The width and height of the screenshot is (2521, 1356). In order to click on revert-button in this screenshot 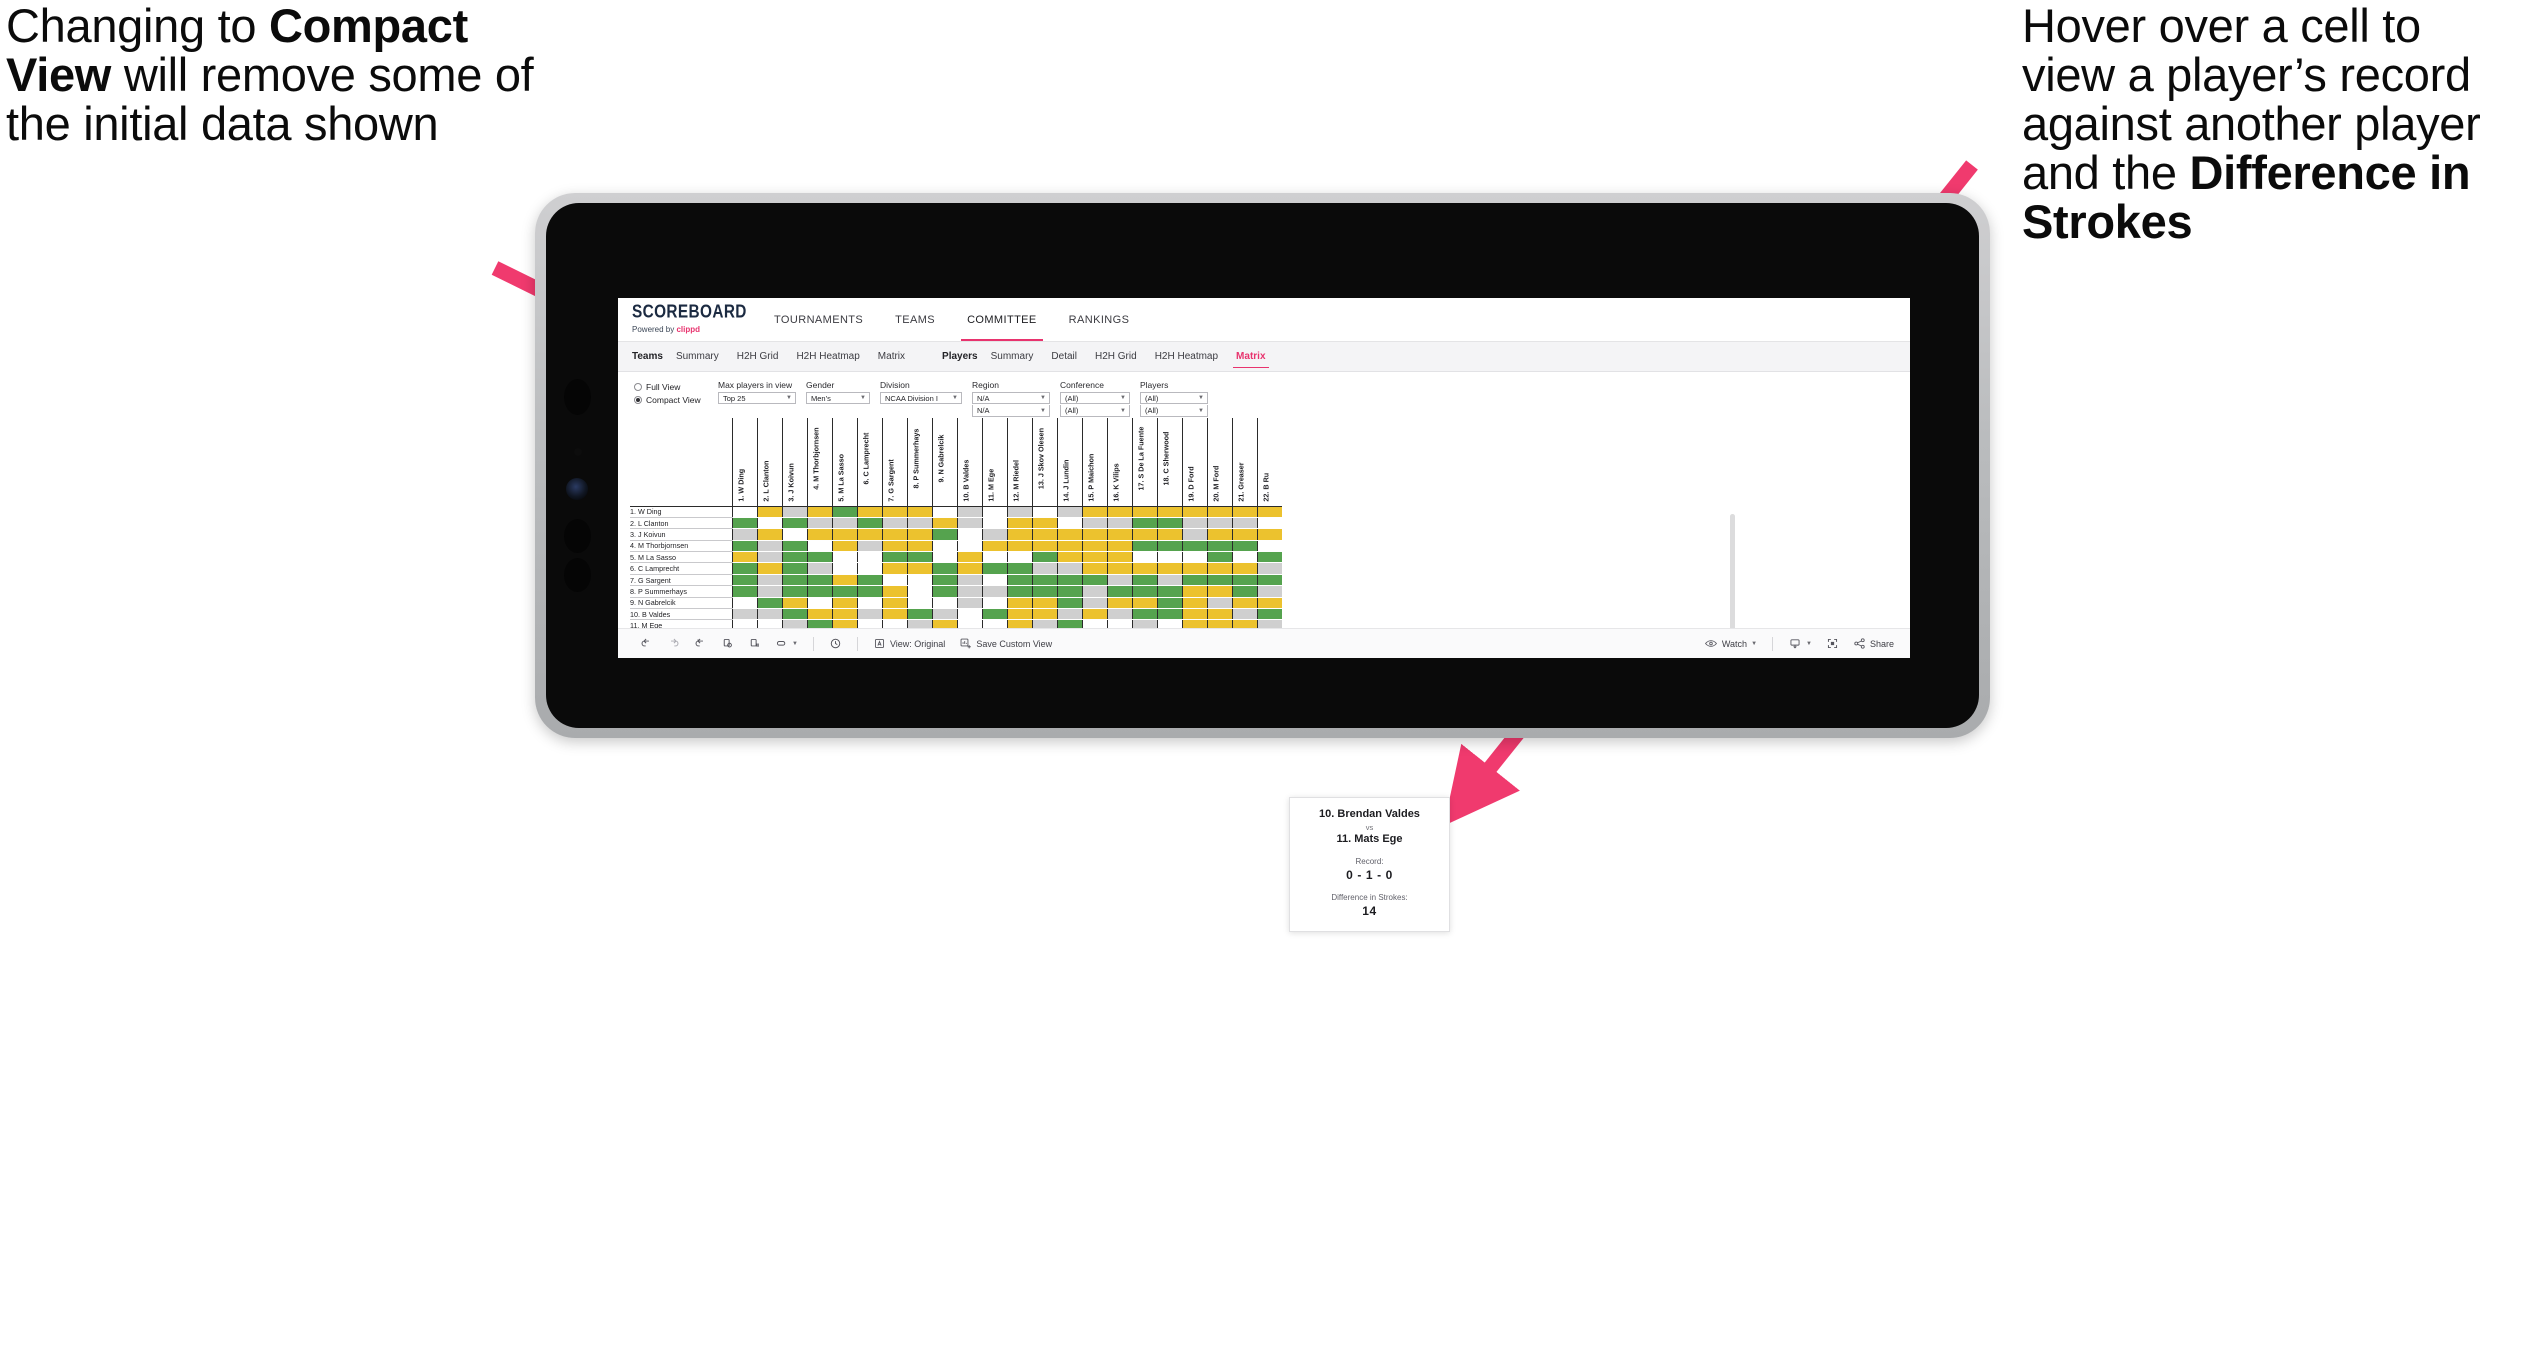, I will do `click(700, 644)`.